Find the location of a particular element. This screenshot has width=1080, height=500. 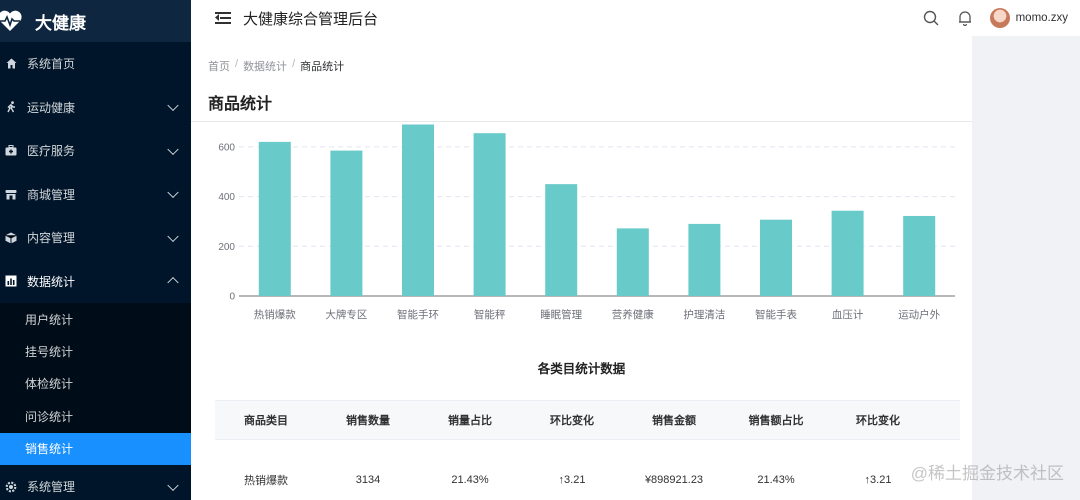

sidebar-item-items-3: 商城管理 is located at coordinates (95, 195).